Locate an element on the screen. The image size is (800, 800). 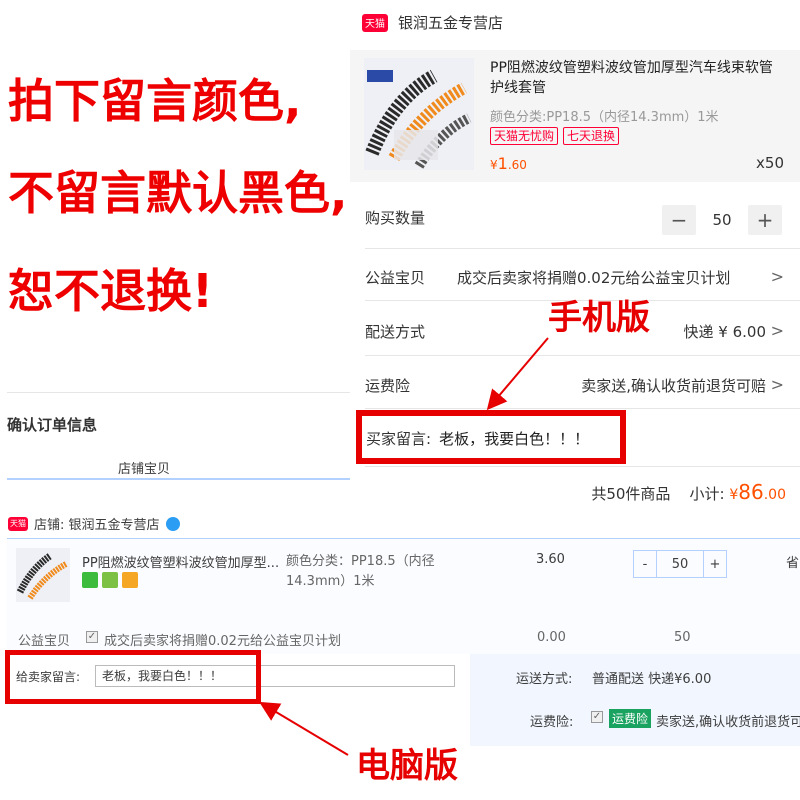
mobile-arrow is located at coordinates (517, 374).